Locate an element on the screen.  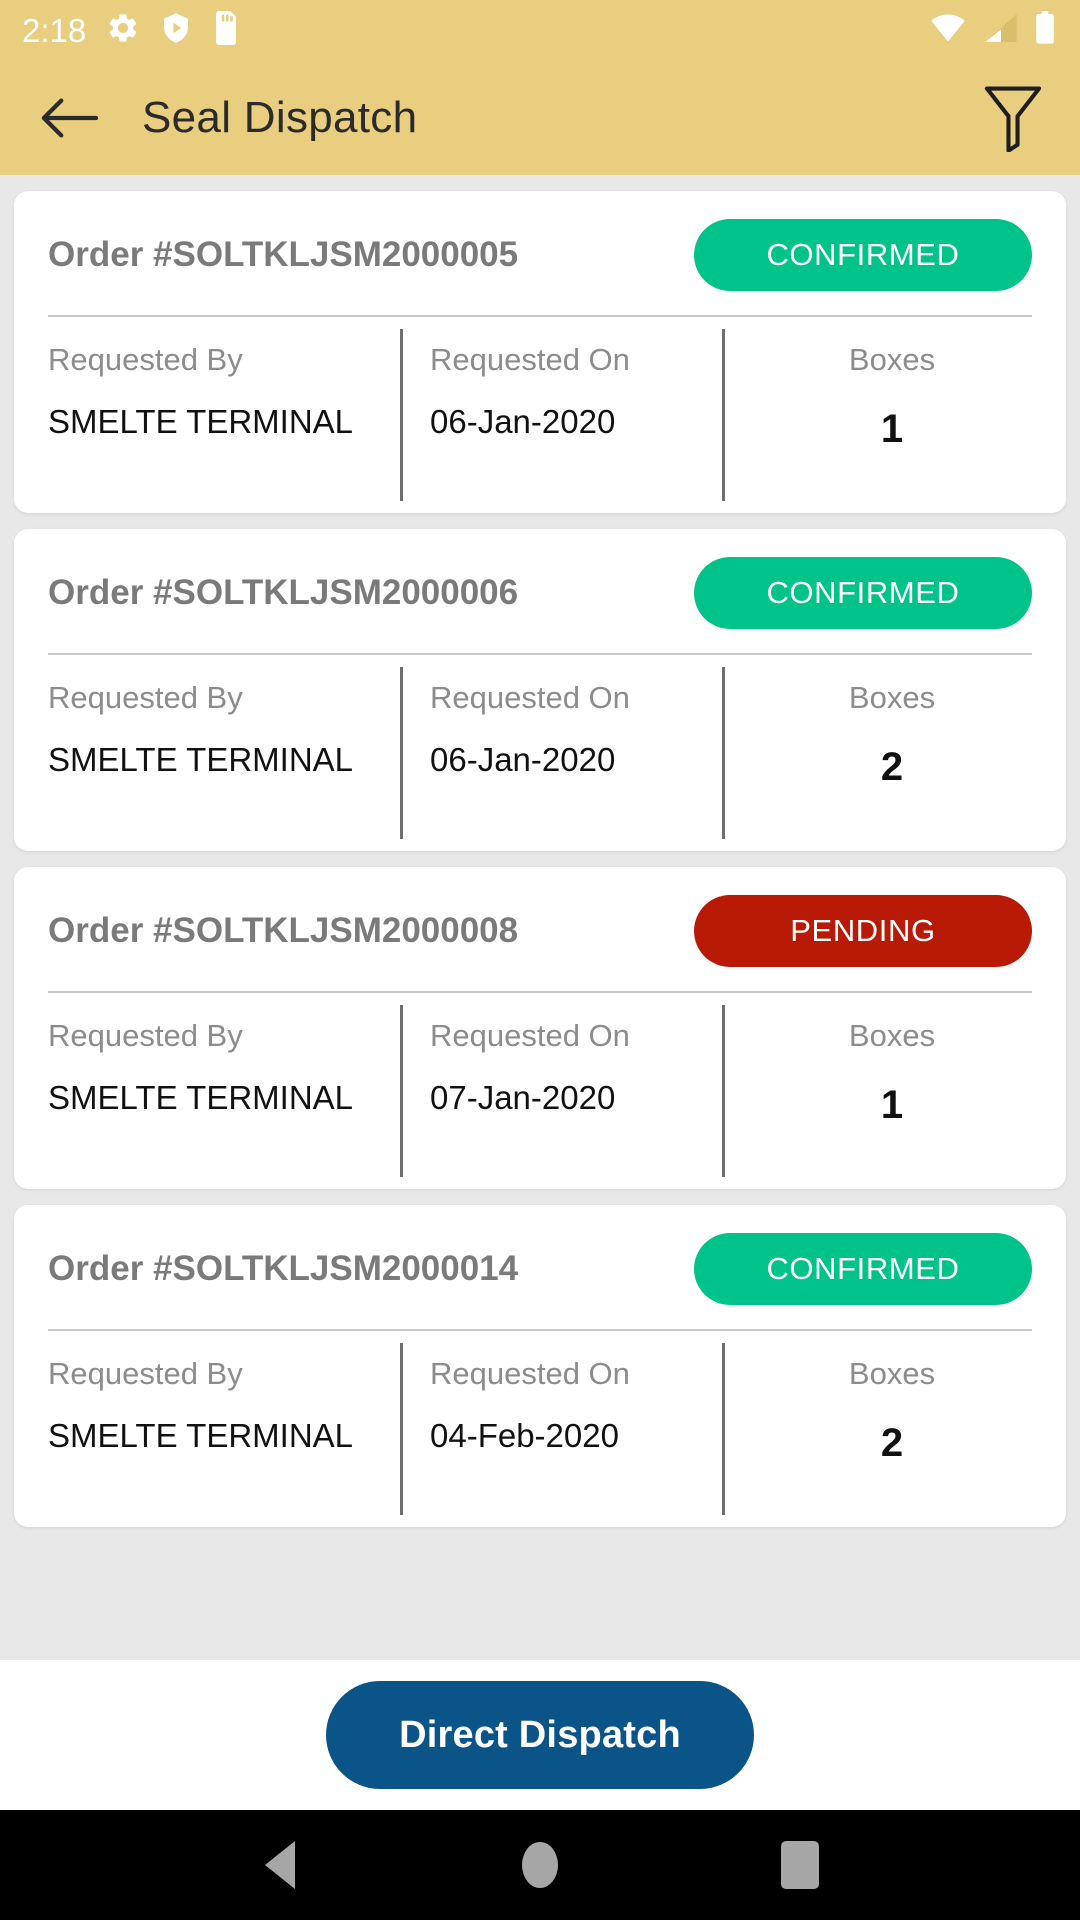
back-button is located at coordinates (69, 118).